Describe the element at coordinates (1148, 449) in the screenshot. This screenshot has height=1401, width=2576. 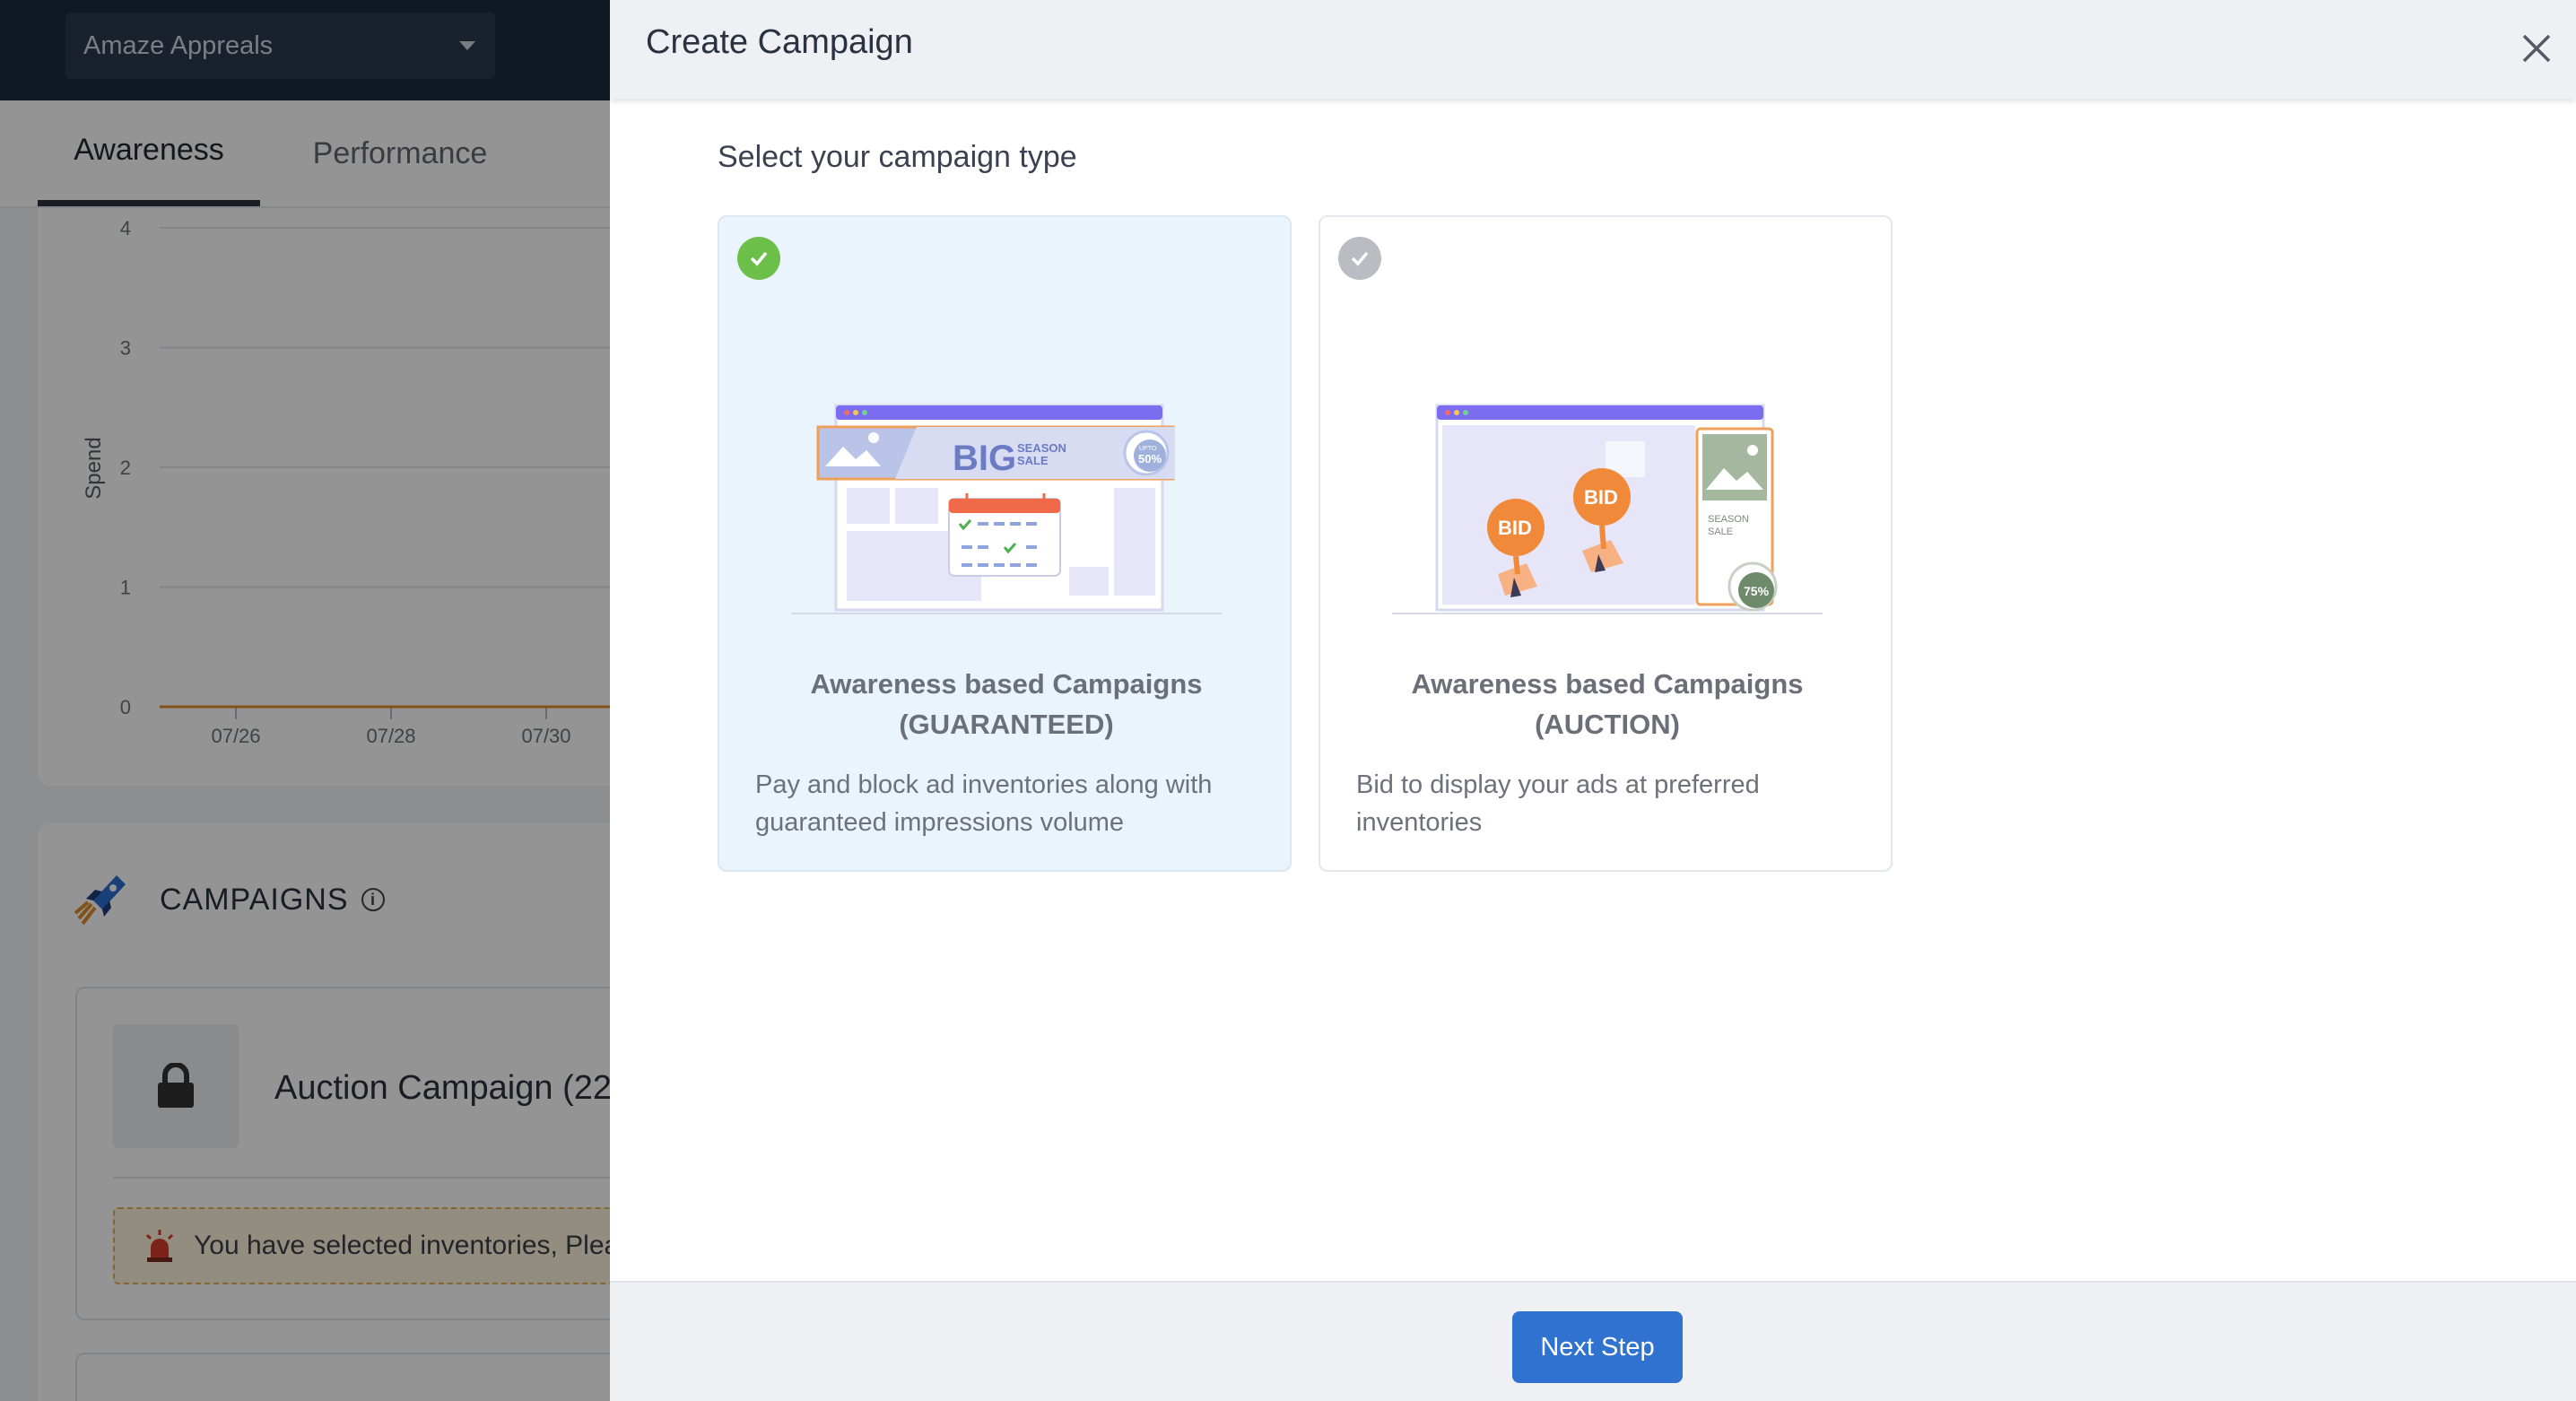
I see `upto-text: UPTO` at that location.